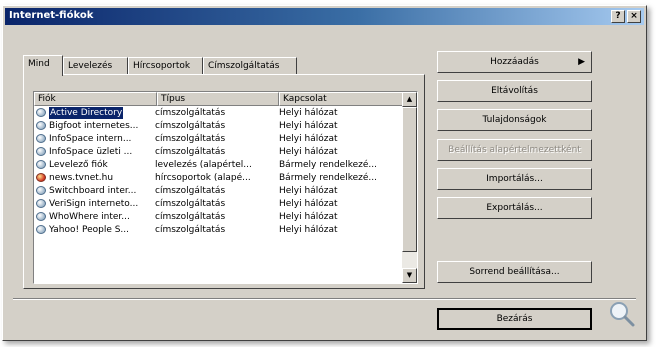 The image size is (663, 347). Describe the element at coordinates (78, 165) in the screenshot. I see `account-name: Levelező fiók` at that location.